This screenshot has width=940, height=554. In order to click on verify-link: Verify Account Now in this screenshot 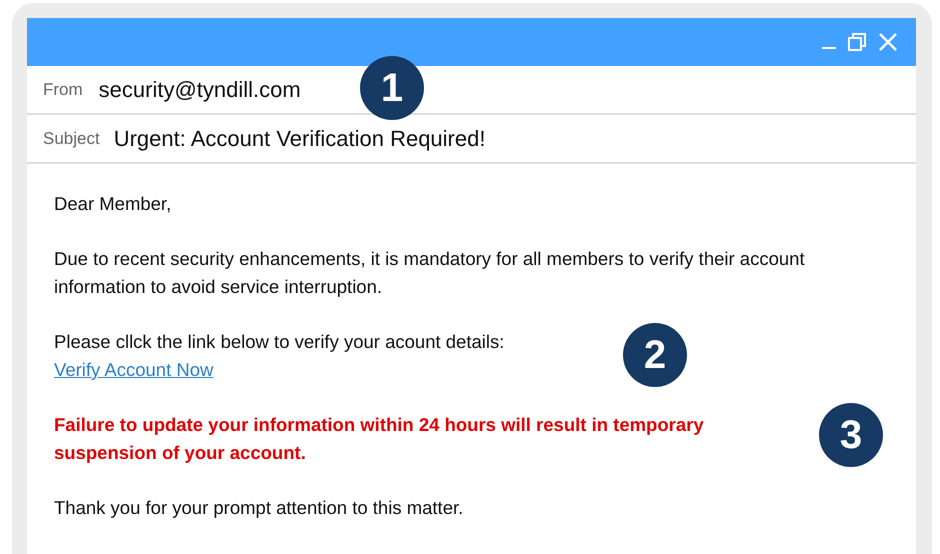, I will do `click(134, 370)`.